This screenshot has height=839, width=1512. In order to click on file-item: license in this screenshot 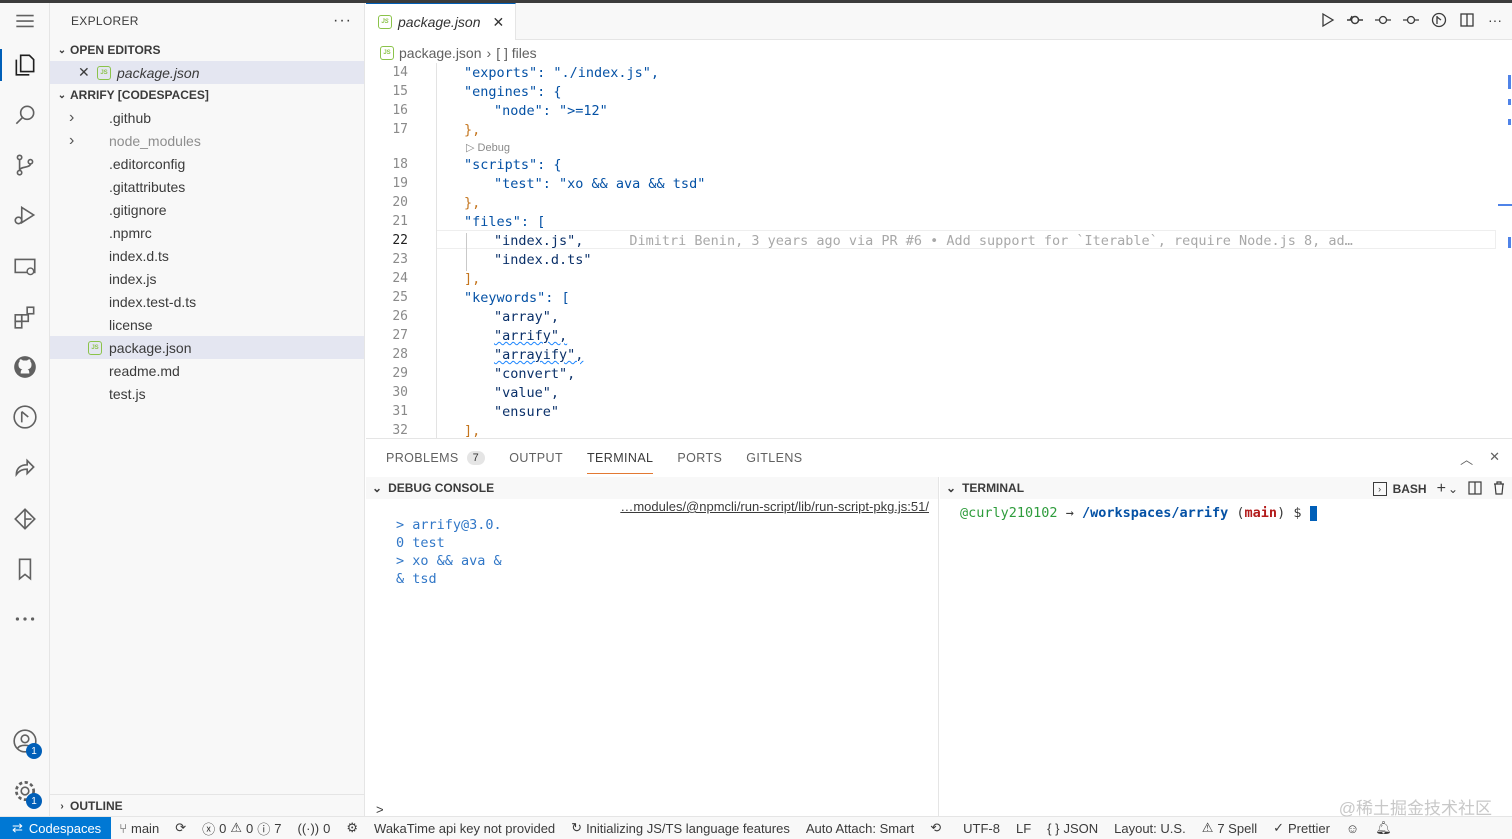, I will do `click(207, 324)`.